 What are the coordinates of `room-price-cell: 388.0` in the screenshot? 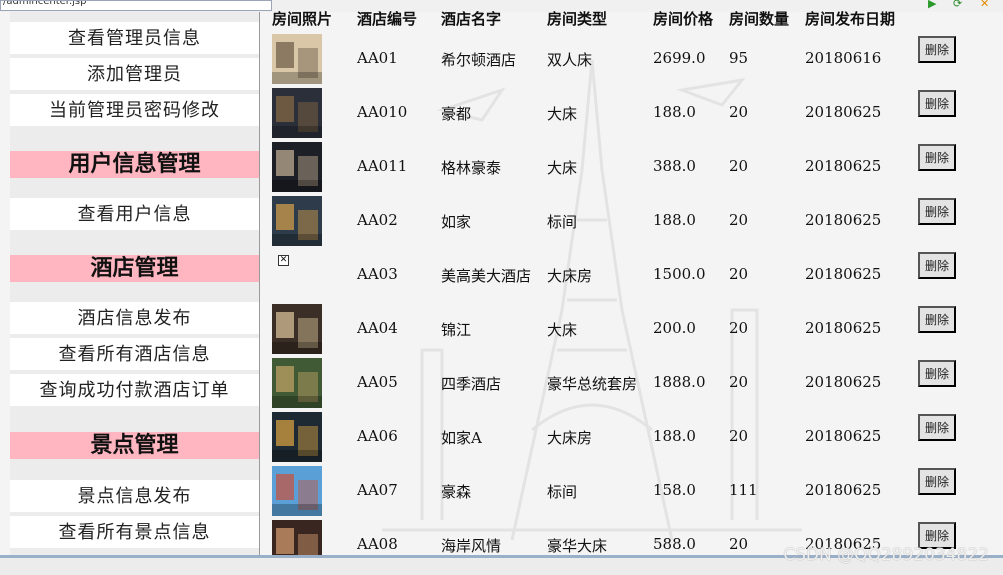 It's located at (674, 166).